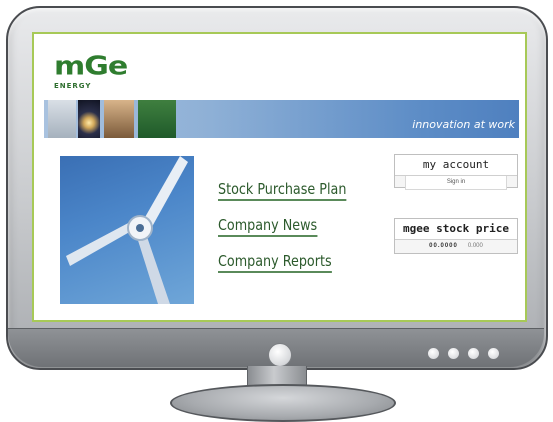  Describe the element at coordinates (456, 229) in the screenshot. I see `stock-price-title: mgee stock price` at that location.